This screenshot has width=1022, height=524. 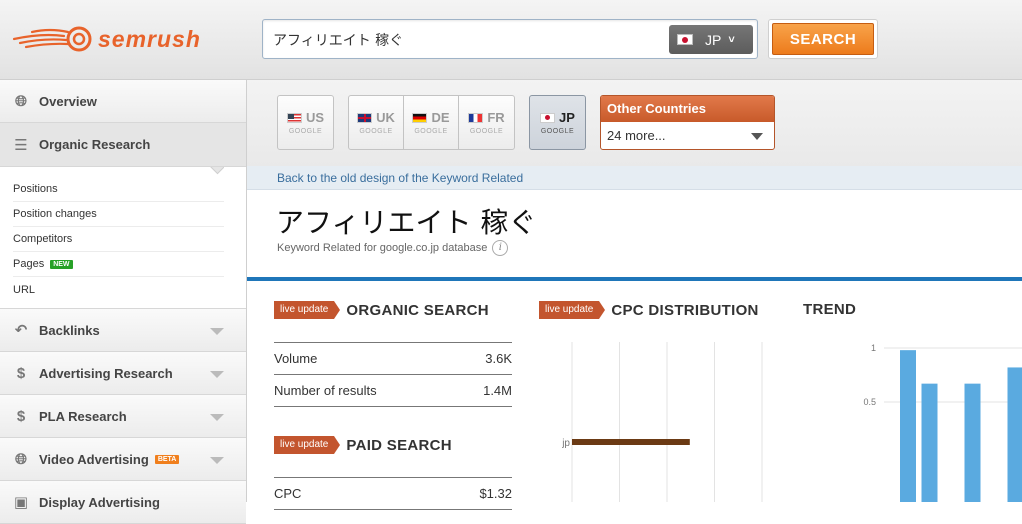 What do you see at coordinates (118, 289) in the screenshot?
I see `subnav-item-url: URL` at bounding box center [118, 289].